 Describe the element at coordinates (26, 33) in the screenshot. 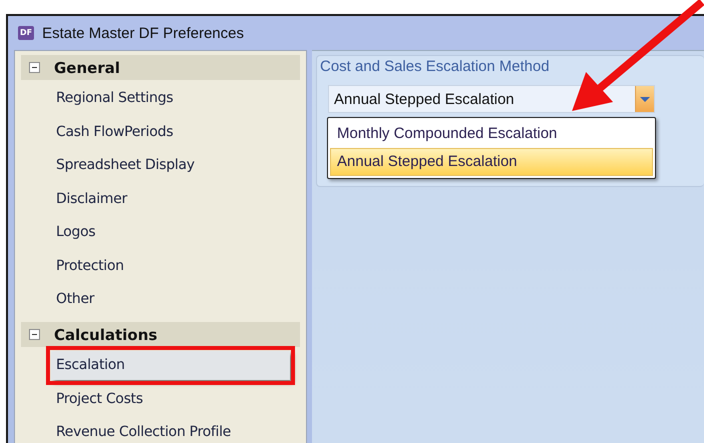

I see `app-badge: DF` at that location.